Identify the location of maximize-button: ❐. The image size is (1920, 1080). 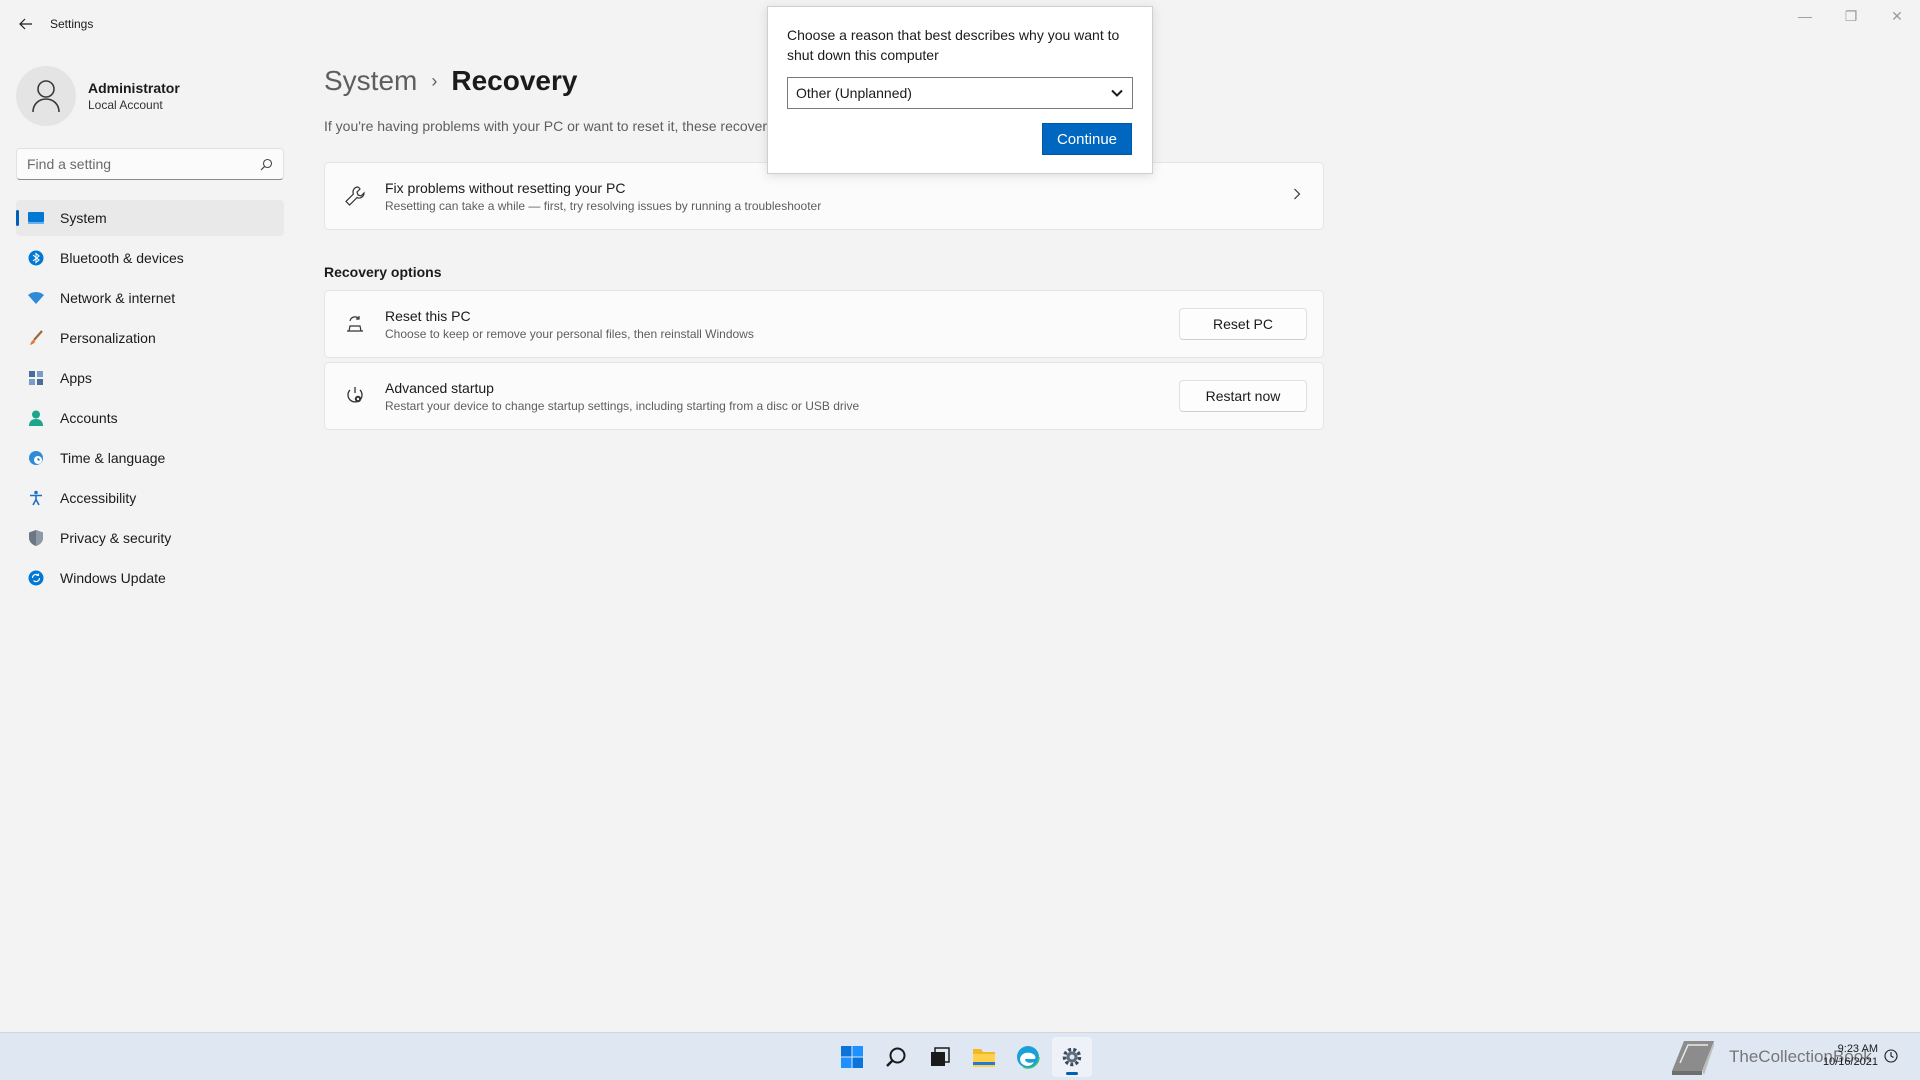
(1851, 16).